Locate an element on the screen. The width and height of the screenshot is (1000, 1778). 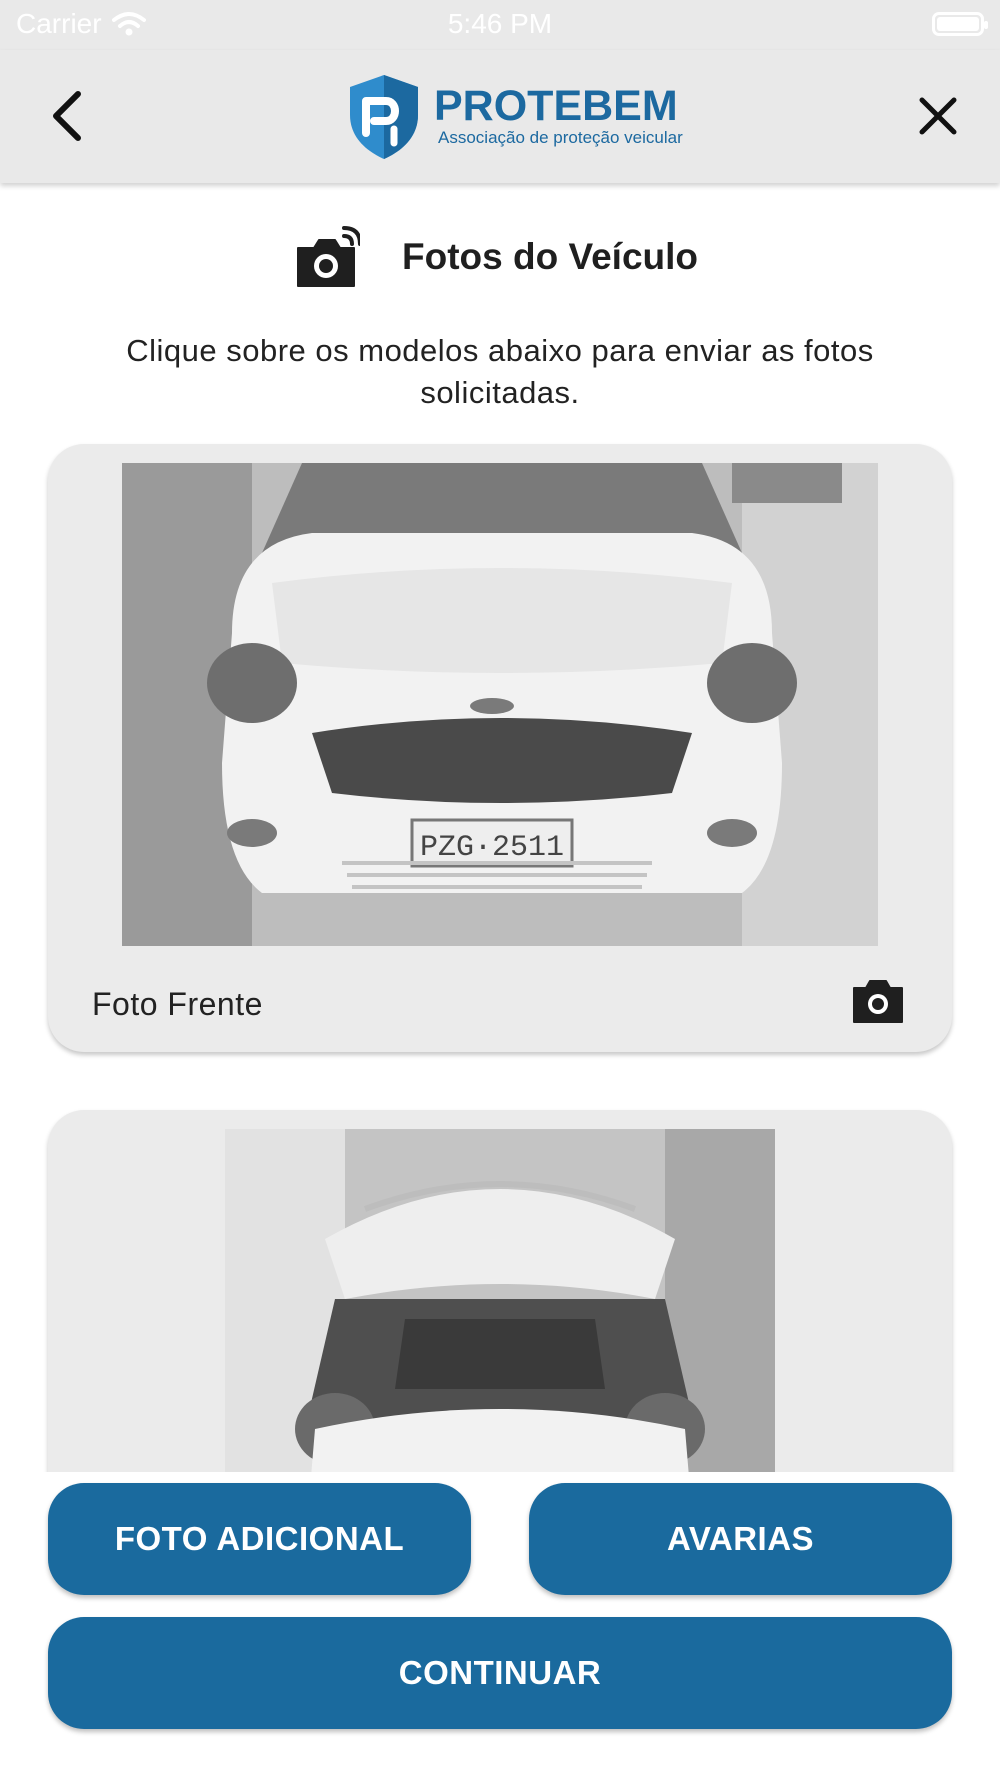
back-button is located at coordinates (70, 116).